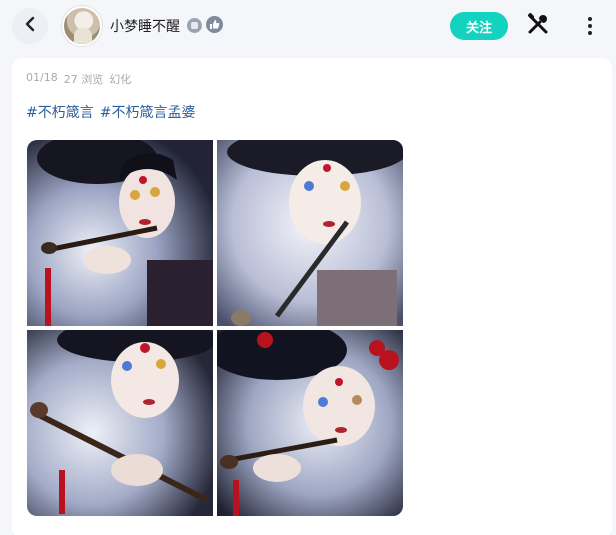 The width and height of the screenshot is (616, 535). What do you see at coordinates (60, 112) in the screenshot?
I see `tag-link: #不朽箴言` at bounding box center [60, 112].